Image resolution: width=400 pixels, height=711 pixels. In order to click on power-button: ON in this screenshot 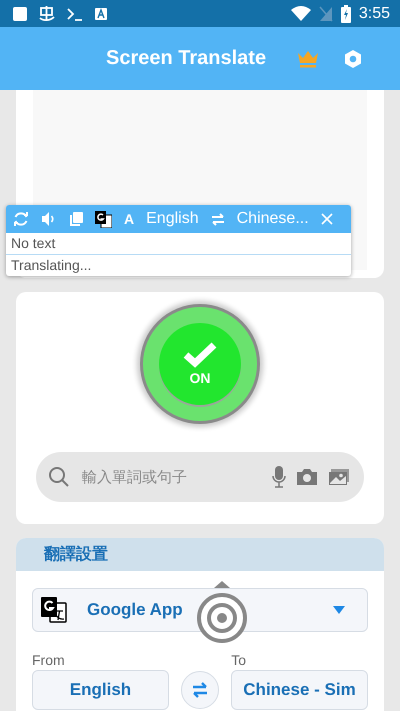, I will do `click(200, 364)`.